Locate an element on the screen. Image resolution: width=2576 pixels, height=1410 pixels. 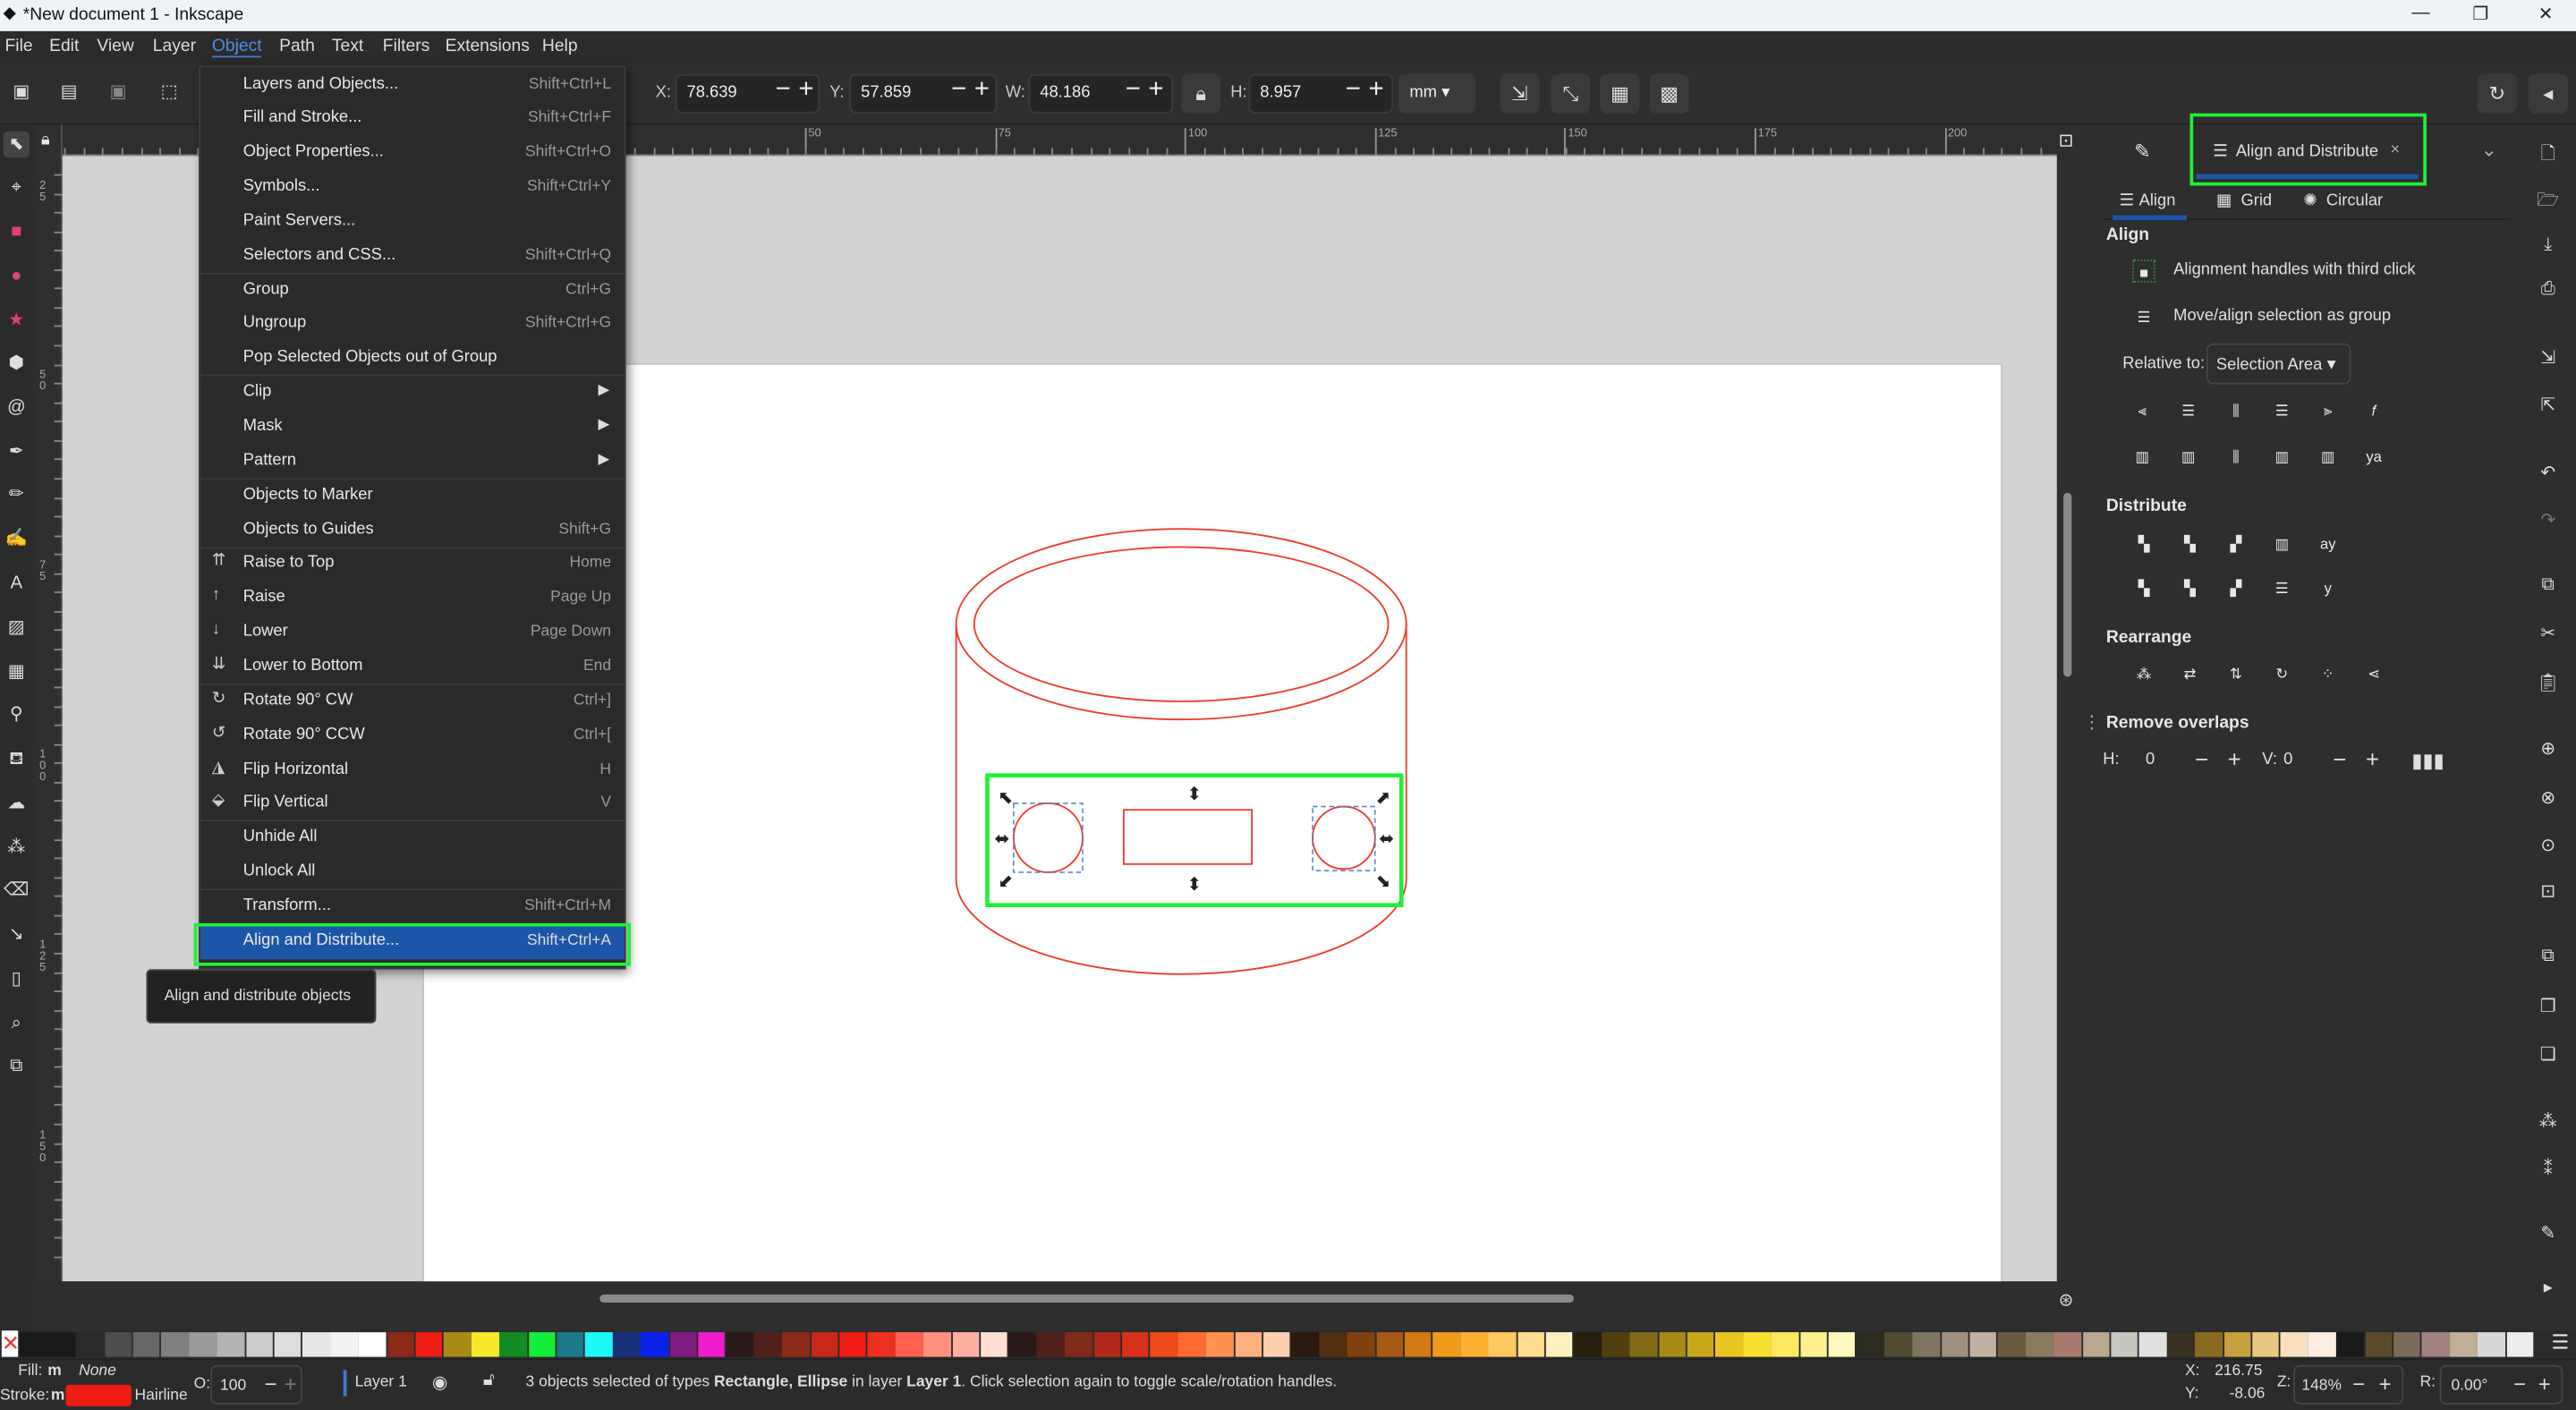
menu-item-ungroup: Ungroup Shift+Ctrl+G is located at coordinates (412, 325).